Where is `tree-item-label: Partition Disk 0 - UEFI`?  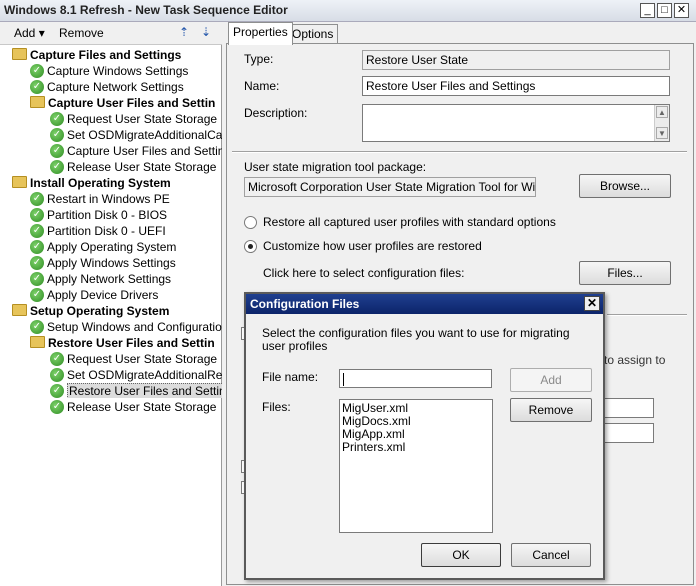 tree-item-label: Partition Disk 0 - UEFI is located at coordinates (106, 230).